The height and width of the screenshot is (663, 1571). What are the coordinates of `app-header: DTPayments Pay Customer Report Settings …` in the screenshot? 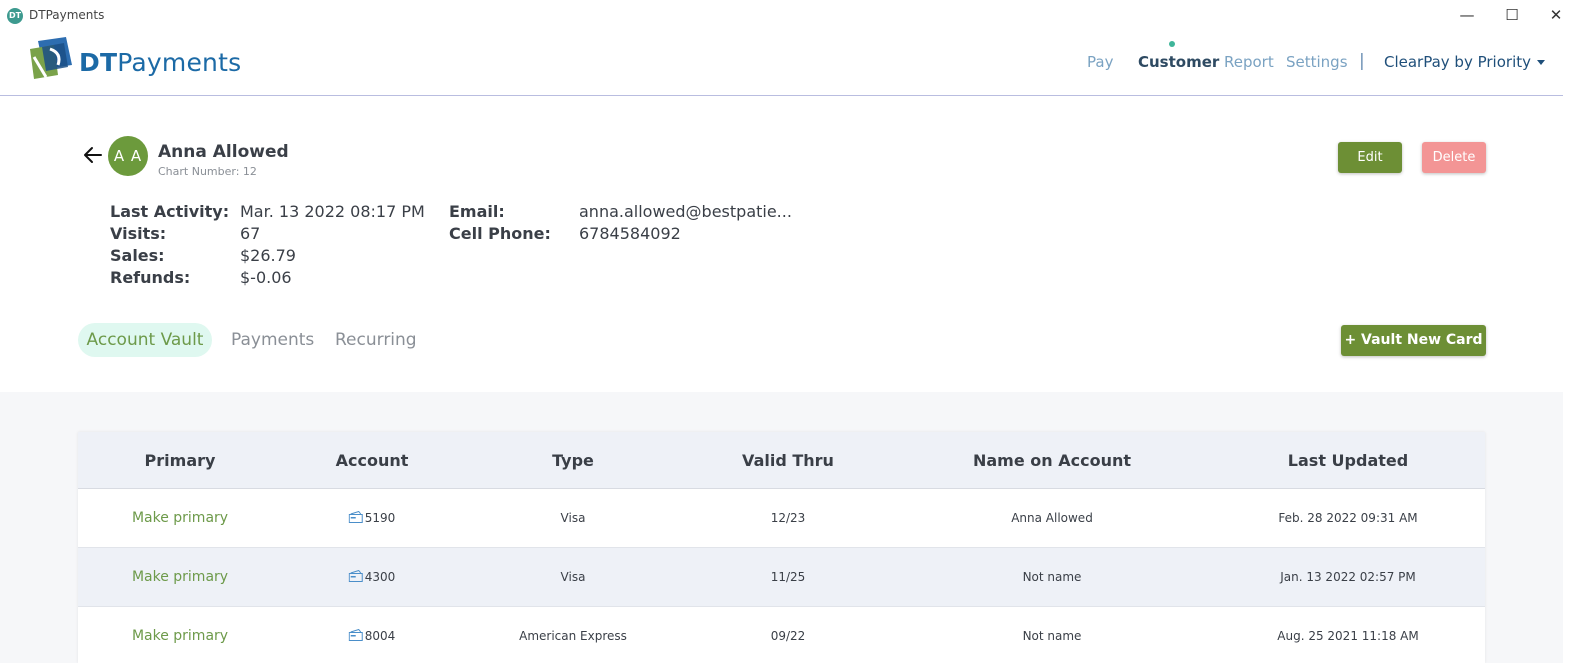 It's located at (781, 63).